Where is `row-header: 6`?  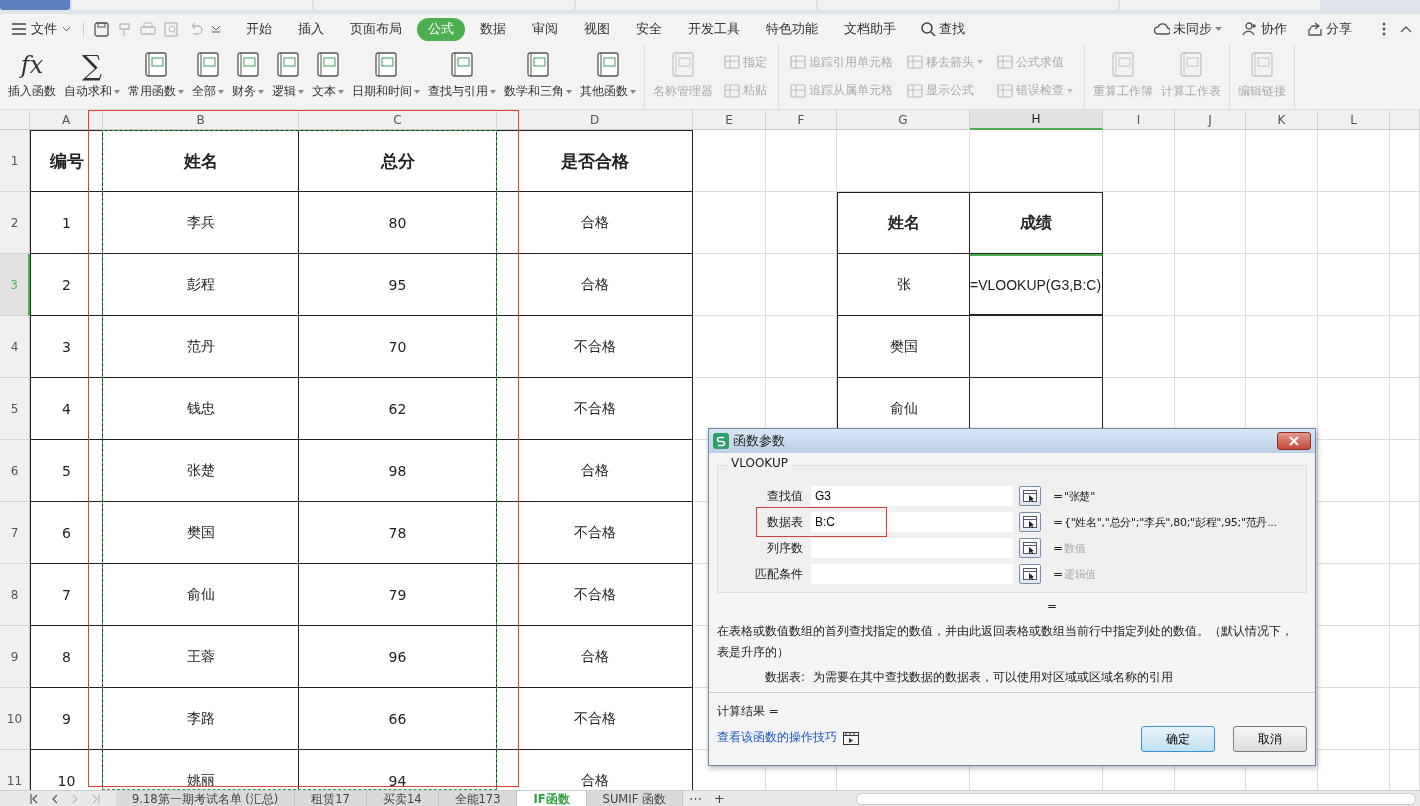
row-header: 6 is located at coordinates (15, 471).